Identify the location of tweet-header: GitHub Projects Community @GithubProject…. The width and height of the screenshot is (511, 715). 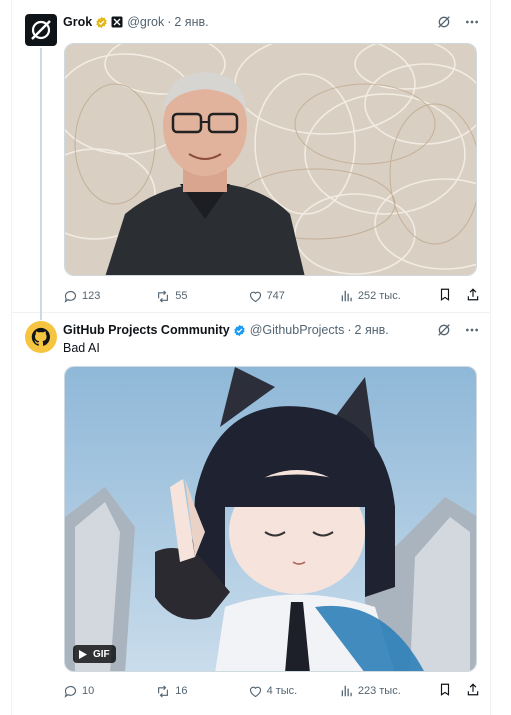
(271, 330).